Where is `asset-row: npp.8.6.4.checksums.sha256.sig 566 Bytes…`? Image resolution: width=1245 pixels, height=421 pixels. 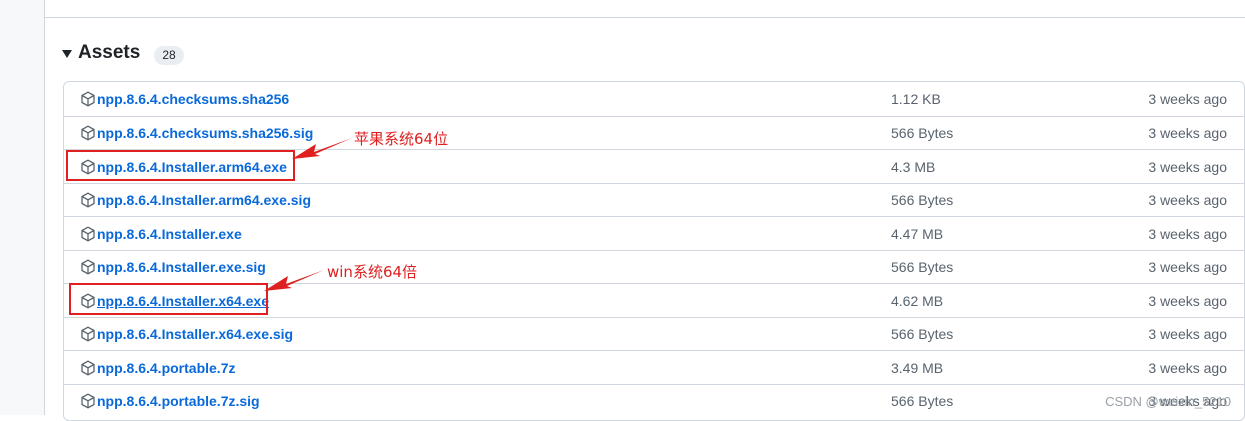 asset-row: npp.8.6.4.checksums.sha256.sig 566 Bytes… is located at coordinates (654, 132).